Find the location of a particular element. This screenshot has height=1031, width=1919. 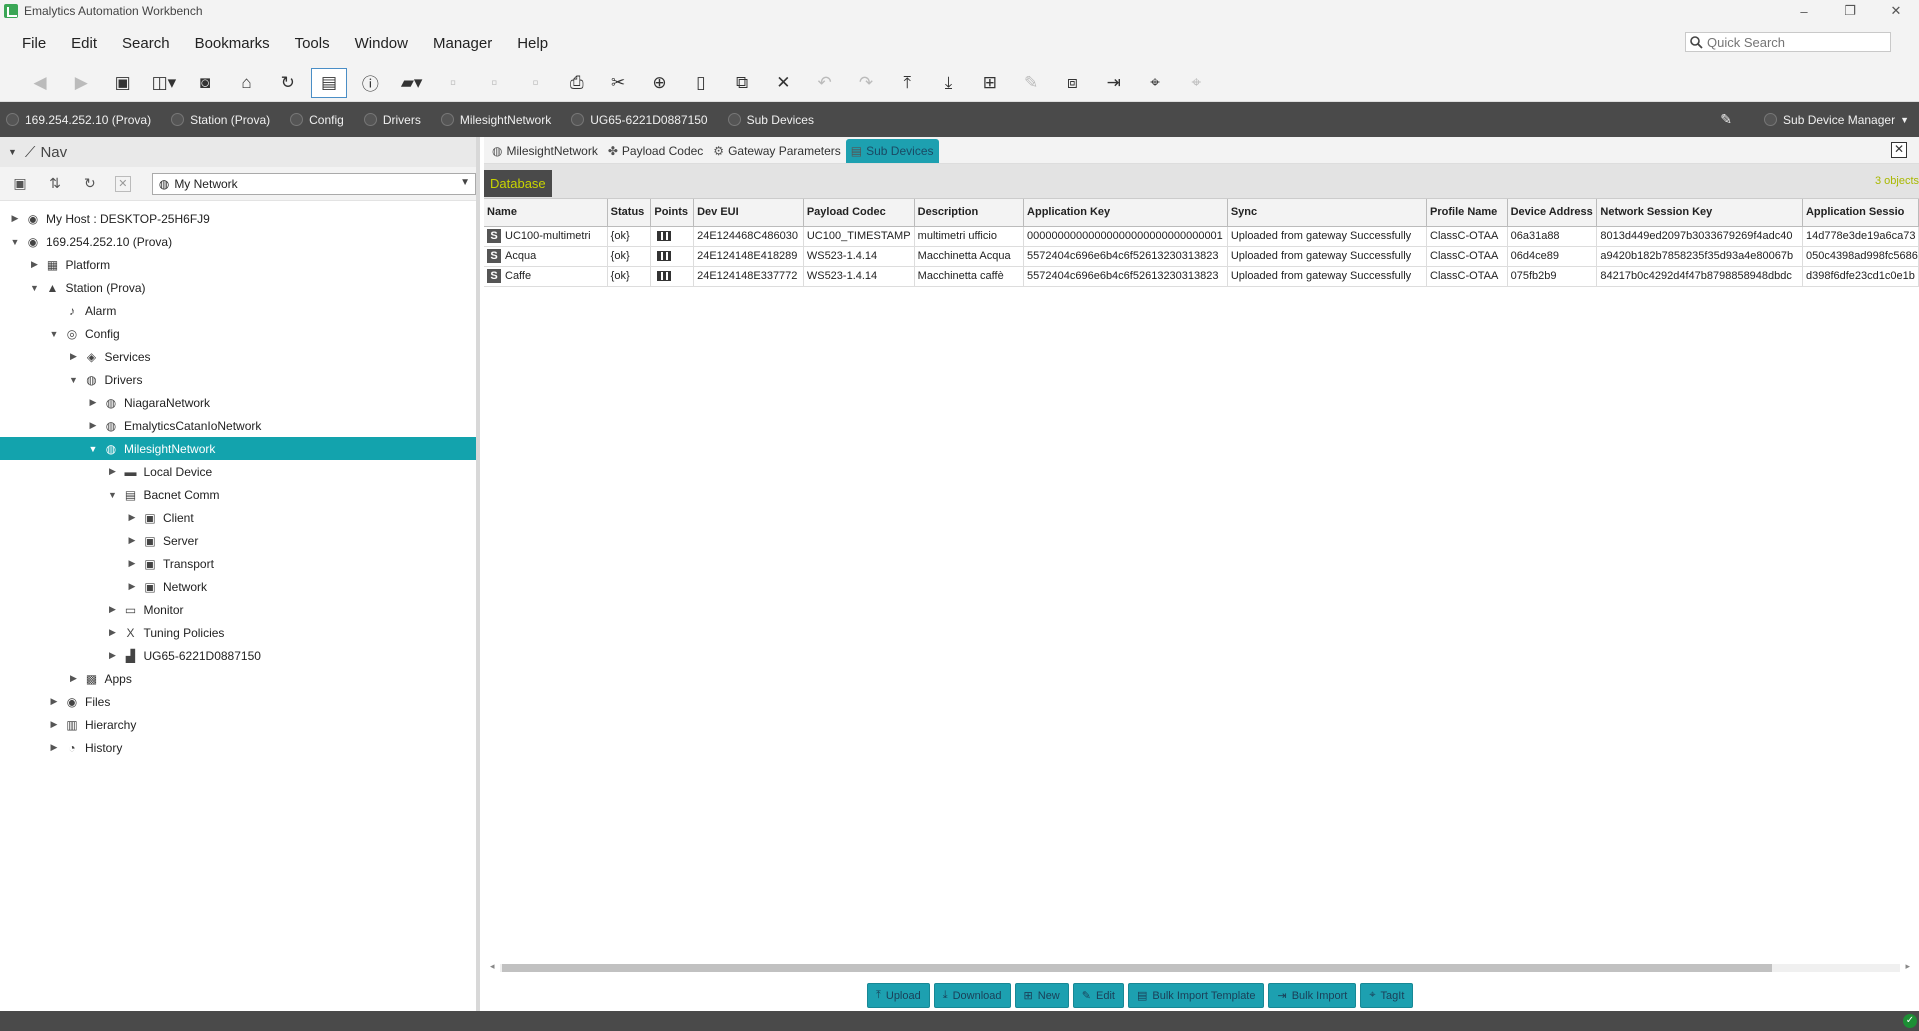

tagit-button: ⌖ TagIt is located at coordinates (1387, 995).